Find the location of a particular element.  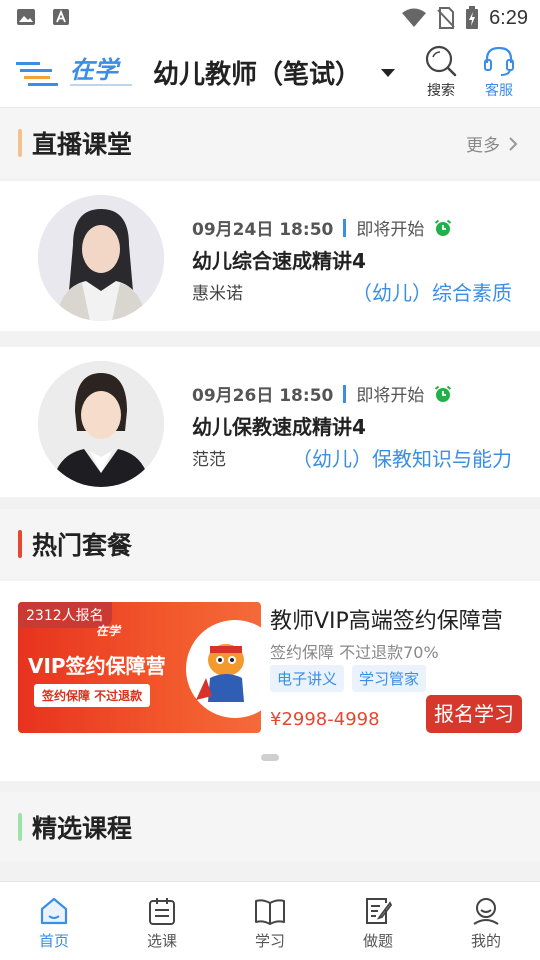

tab-label: 做题 is located at coordinates (377, 941).